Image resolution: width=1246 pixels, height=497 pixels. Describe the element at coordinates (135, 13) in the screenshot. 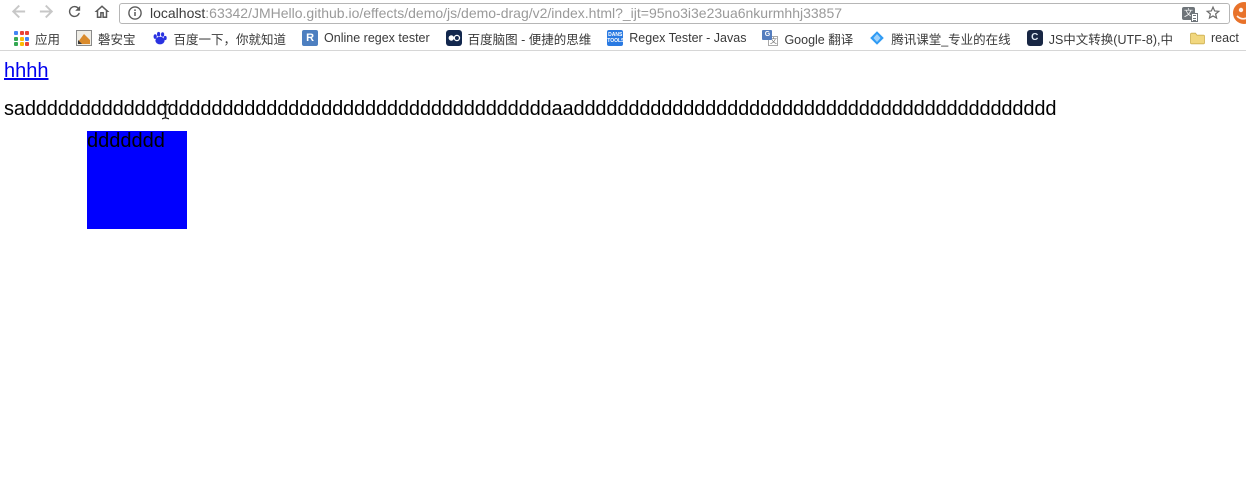

I see `page-info-icon` at that location.